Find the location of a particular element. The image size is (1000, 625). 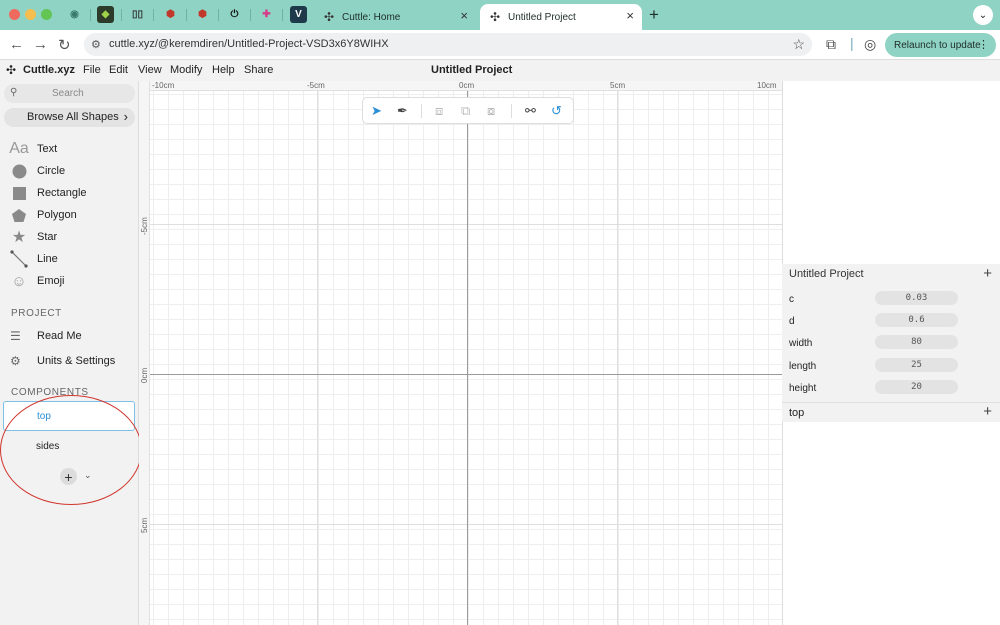

reload-icon: ↻ is located at coordinates (64, 45).